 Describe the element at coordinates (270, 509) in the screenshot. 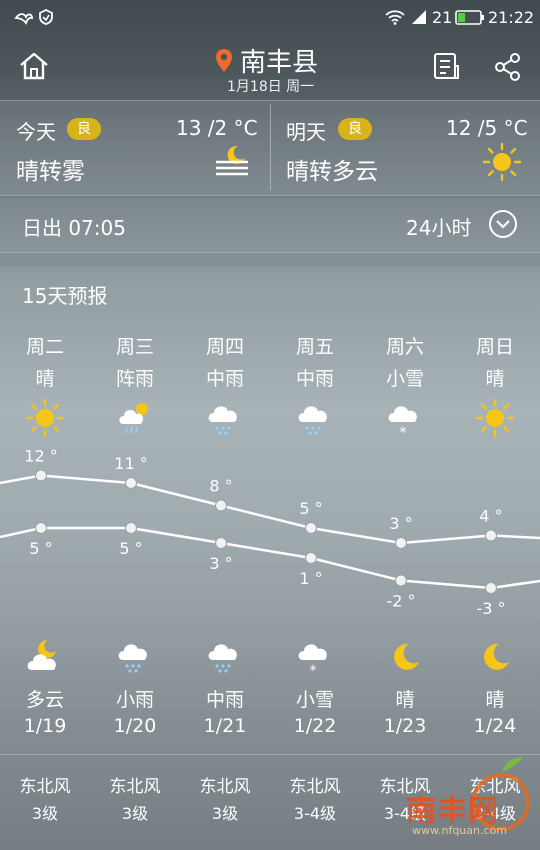

I see `high-temp-line` at that location.